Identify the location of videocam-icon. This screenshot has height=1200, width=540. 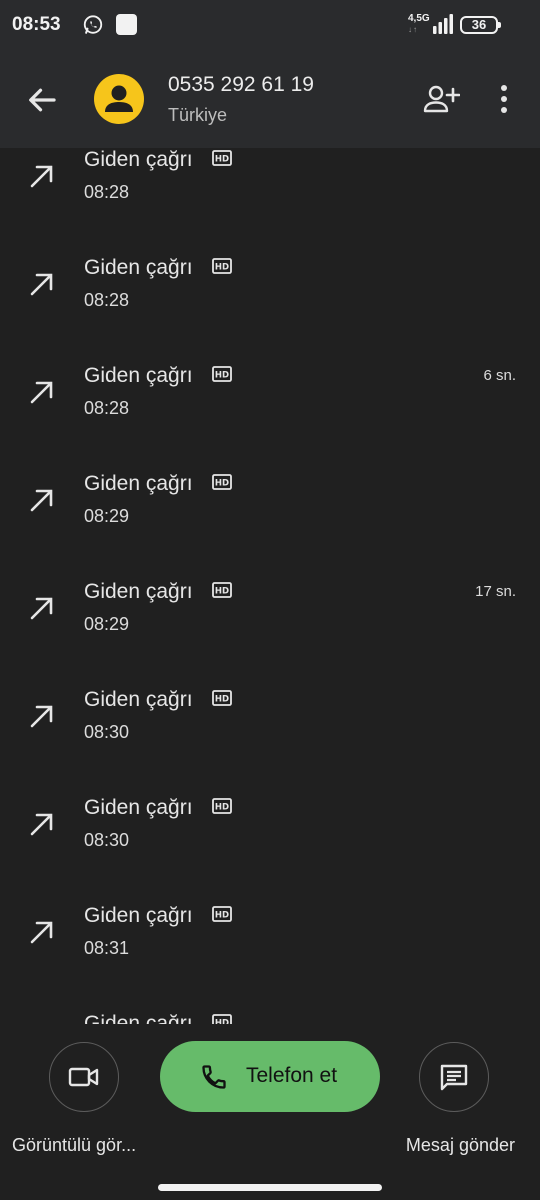
(83, 1077).